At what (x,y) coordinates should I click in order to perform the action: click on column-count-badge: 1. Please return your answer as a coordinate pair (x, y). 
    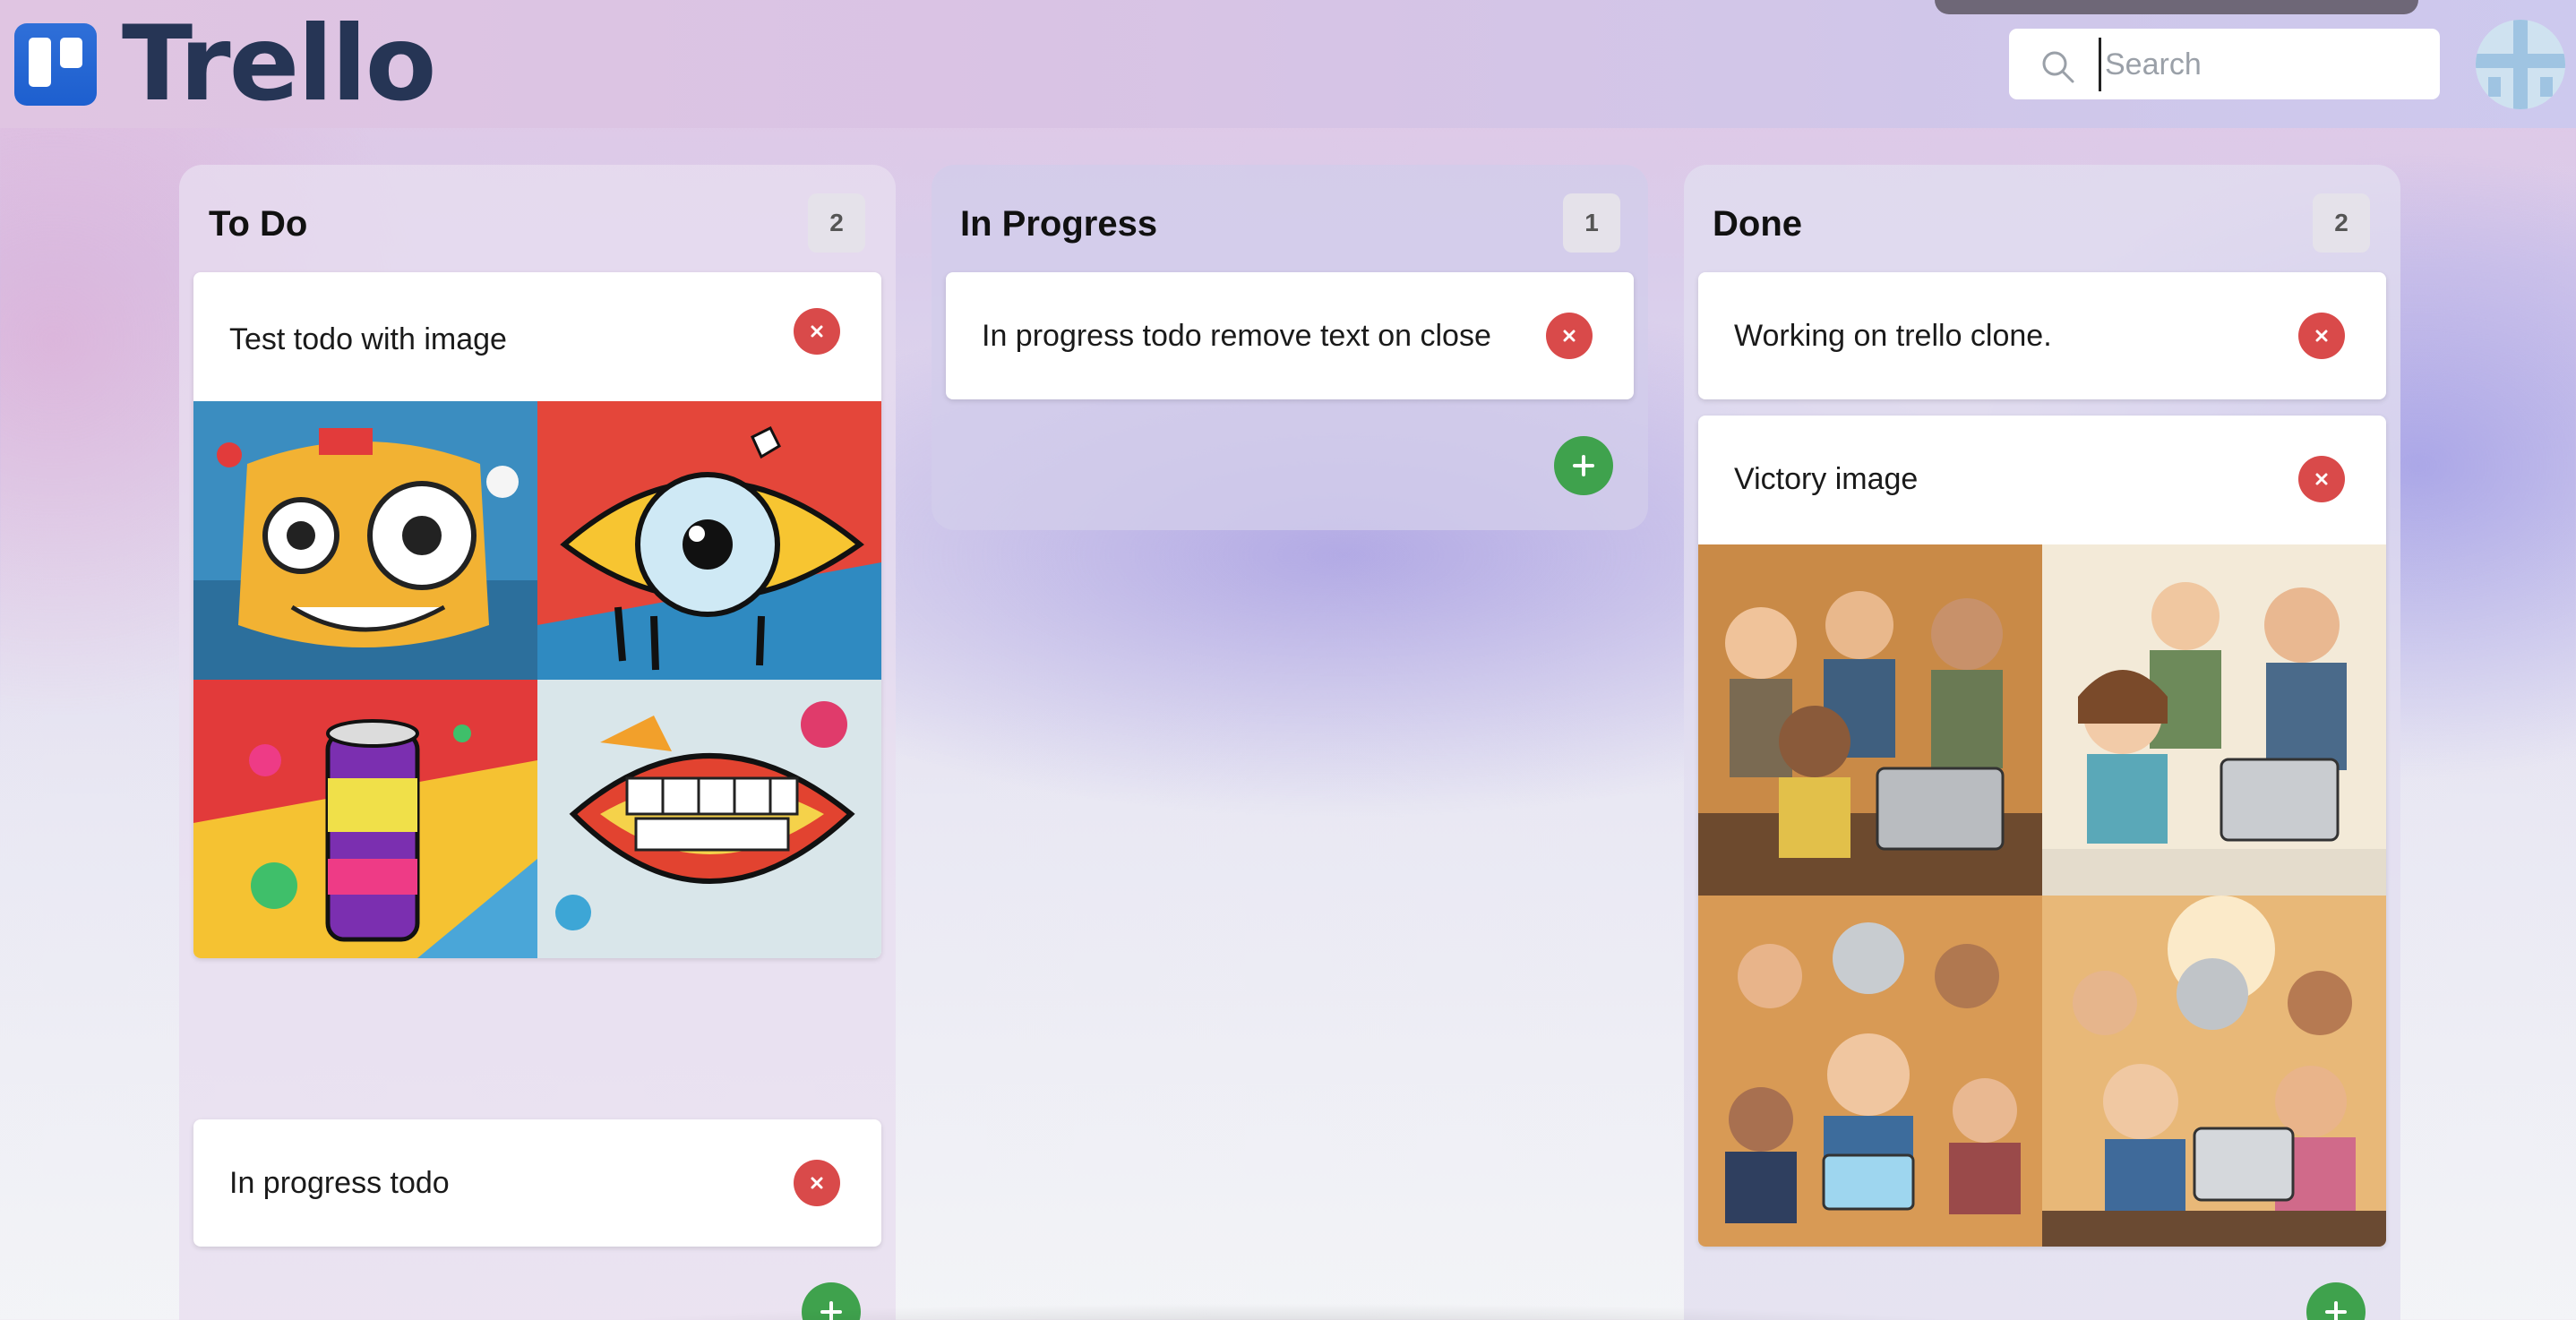
    Looking at the image, I should click on (1591, 223).